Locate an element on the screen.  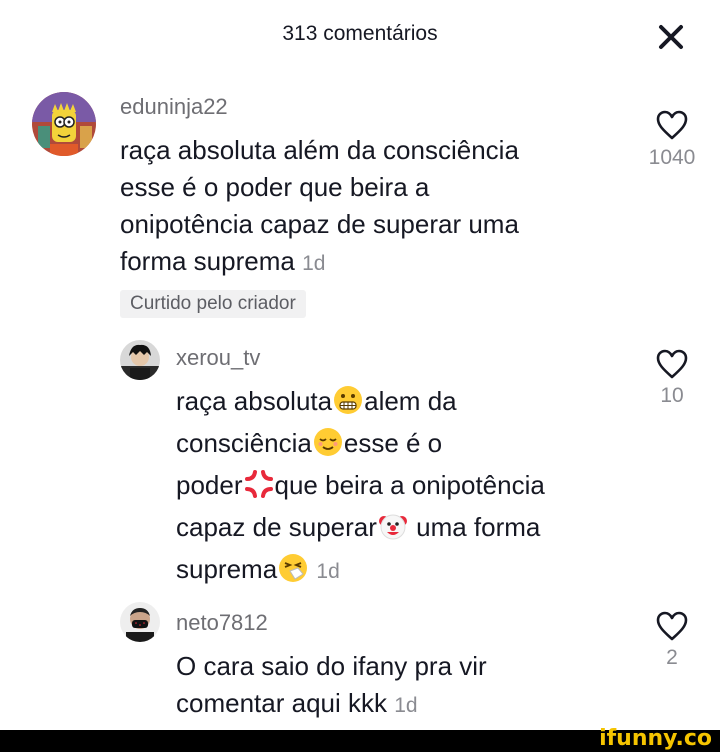
reply-text-segment: capaz de superar is located at coordinates (276, 527).